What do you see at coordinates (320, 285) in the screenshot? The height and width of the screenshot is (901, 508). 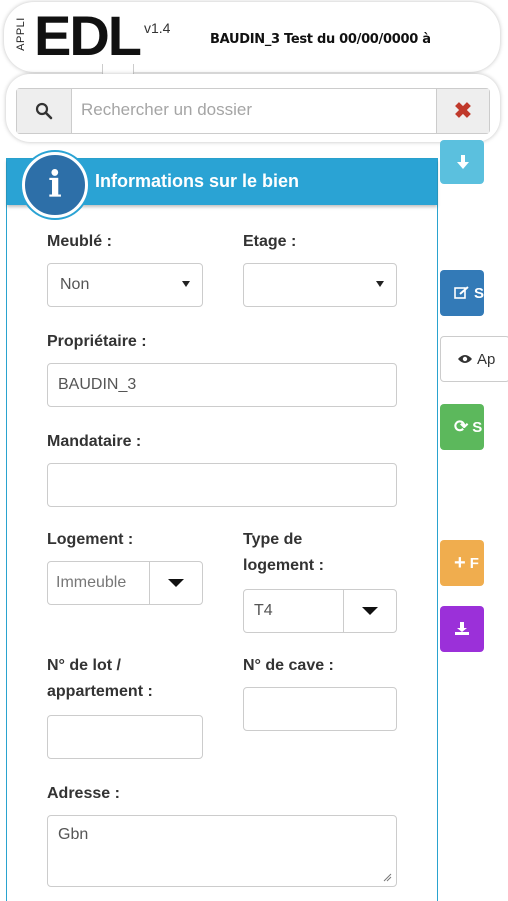 I see `etage-select` at bounding box center [320, 285].